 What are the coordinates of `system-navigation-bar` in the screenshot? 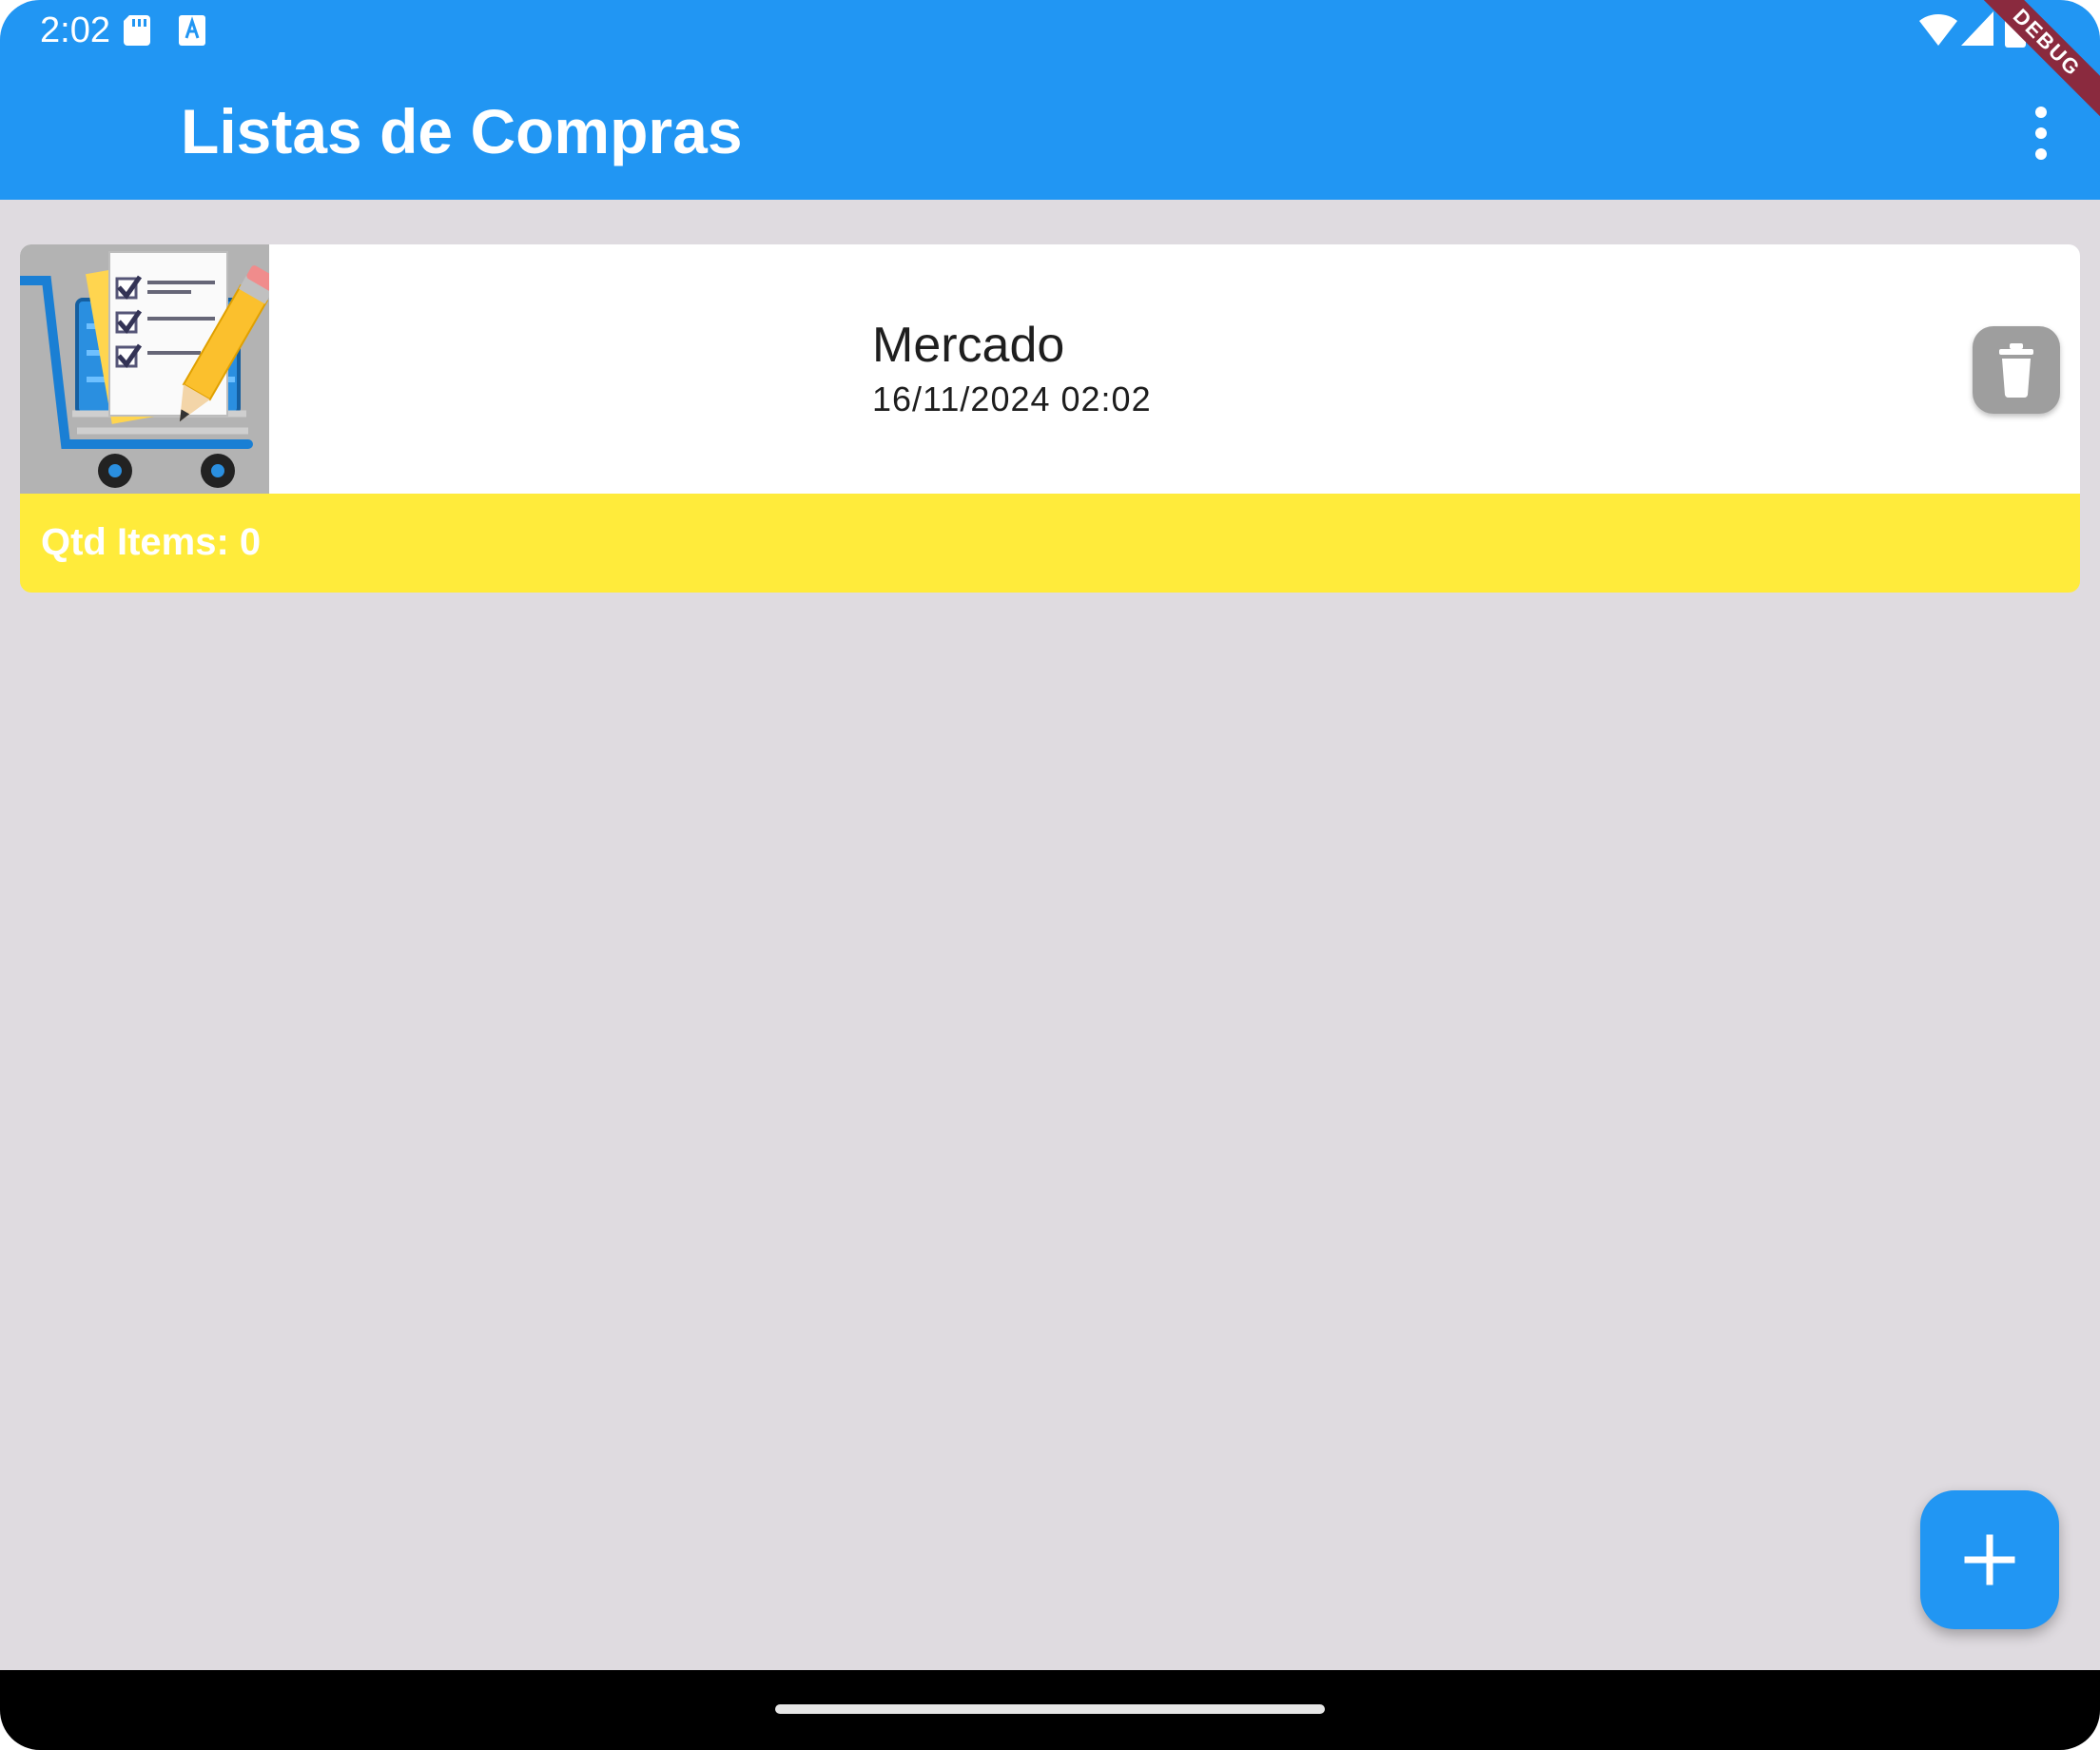 It's located at (1050, 1710).